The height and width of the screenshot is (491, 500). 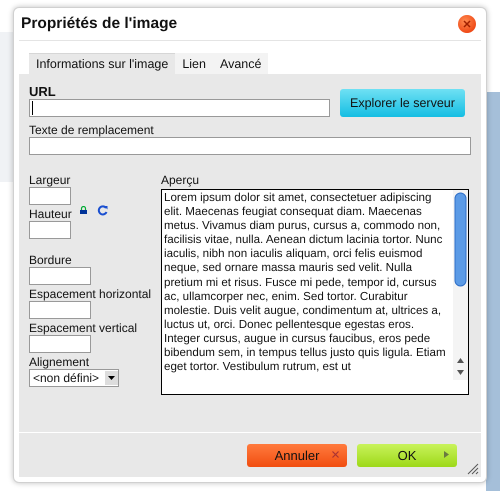 I want to click on field-label: Alignement, so click(x=59, y=362).